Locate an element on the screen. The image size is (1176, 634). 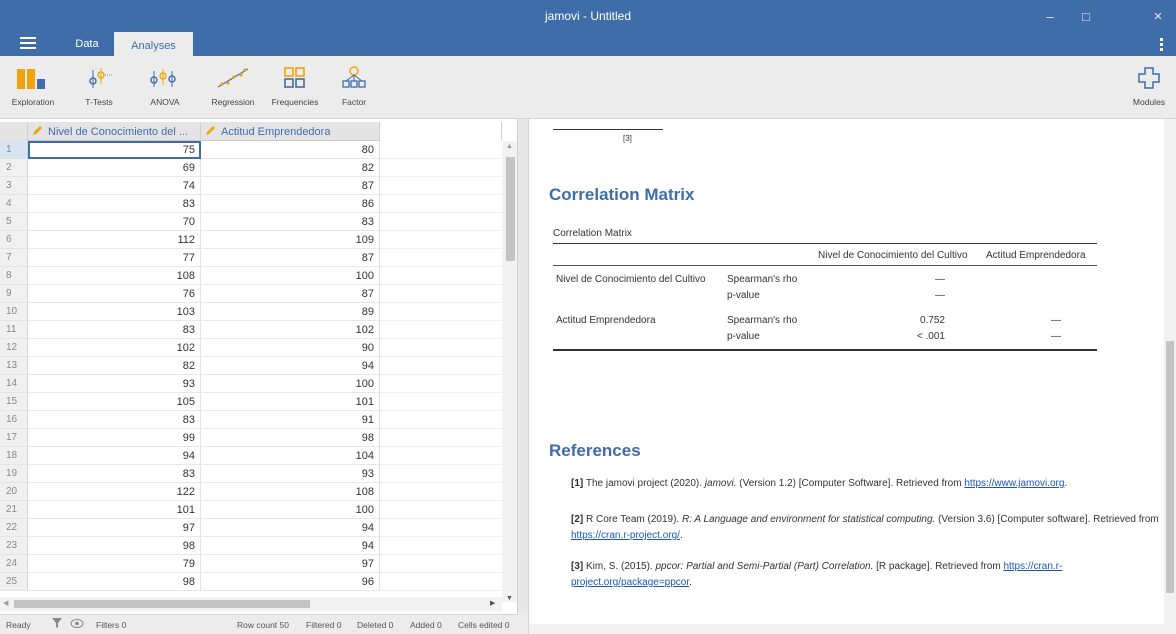
close-icon: × is located at coordinates (1158, 16).